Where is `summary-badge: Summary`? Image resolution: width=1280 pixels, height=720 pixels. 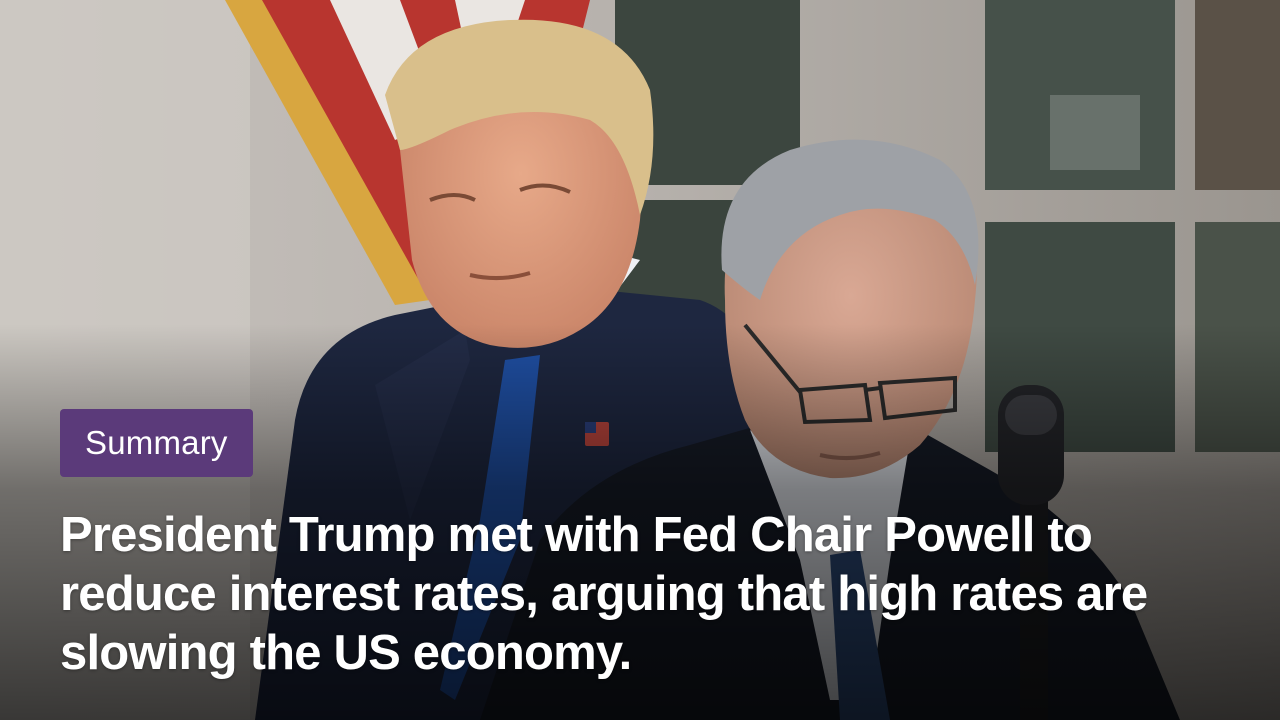
summary-badge: Summary is located at coordinates (156, 443).